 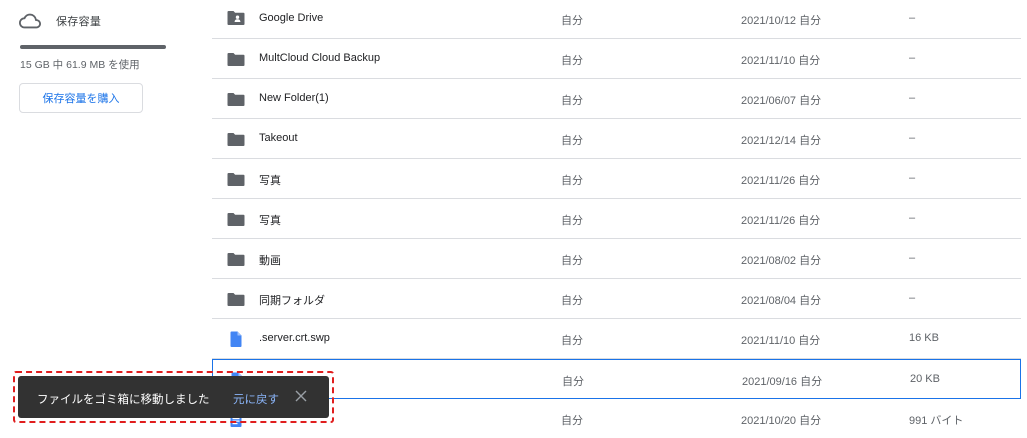 I want to click on file-row: MultCloud Cloud Backup 自分 2021/11/10 自分 –, so click(x=616, y=59).